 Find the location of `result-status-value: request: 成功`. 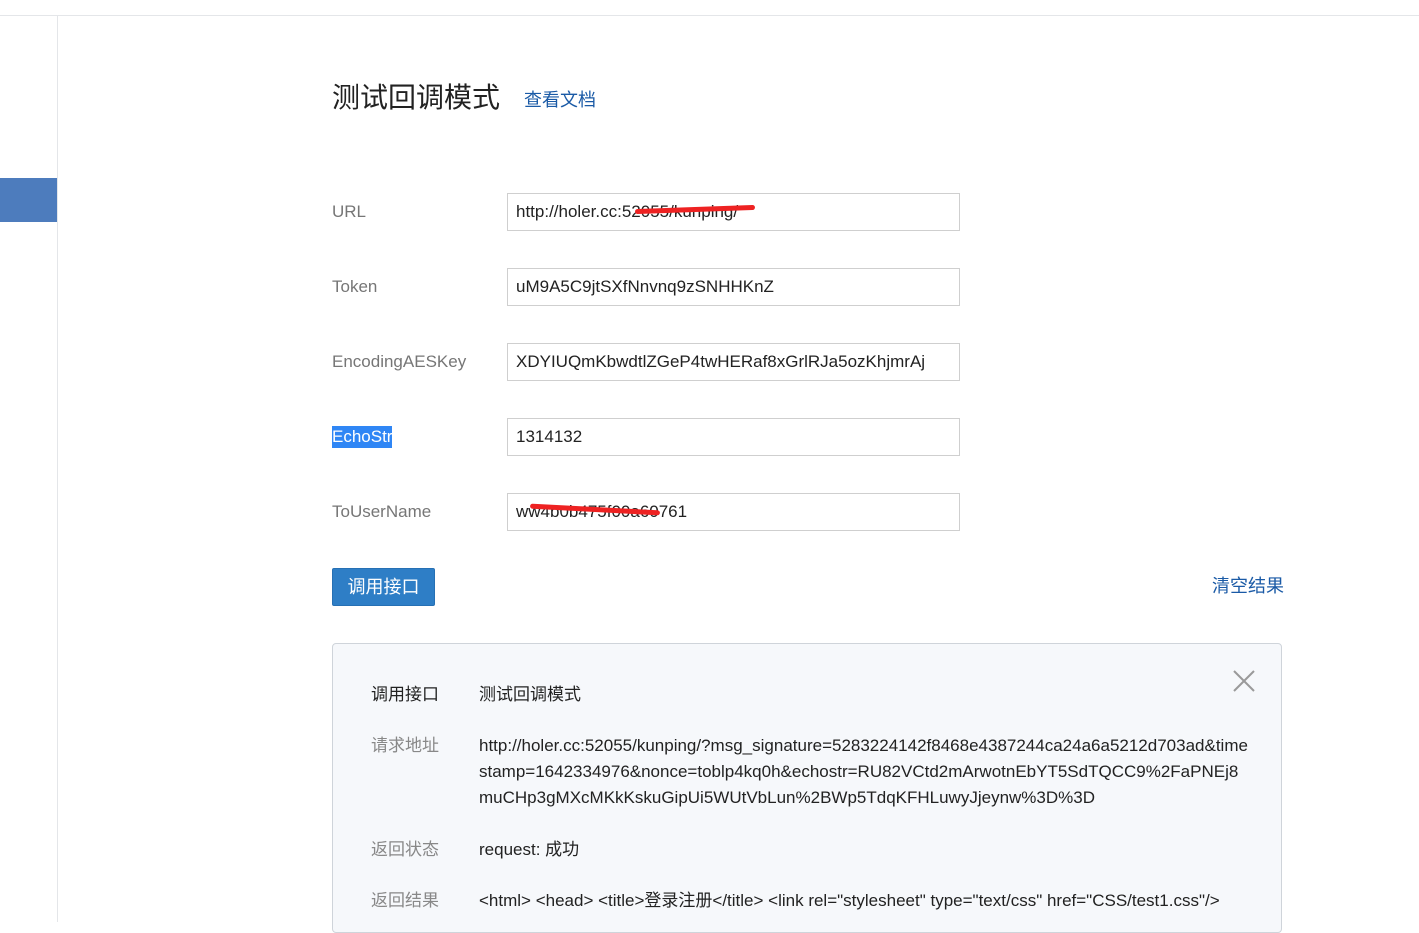

result-status-value: request: 成功 is located at coordinates (529, 849).